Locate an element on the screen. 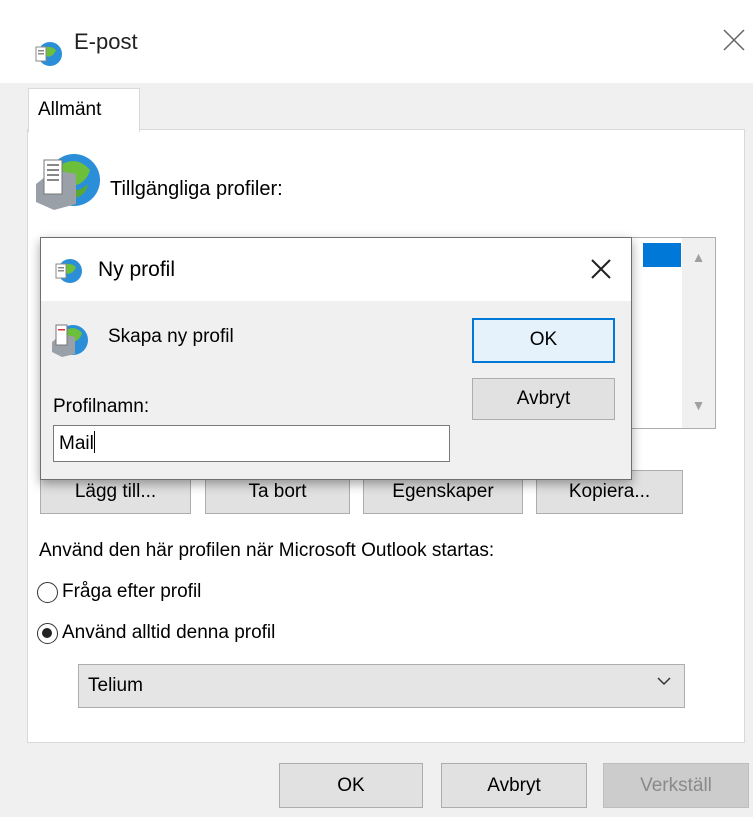  profile-select-value: Telium is located at coordinates (115, 686).